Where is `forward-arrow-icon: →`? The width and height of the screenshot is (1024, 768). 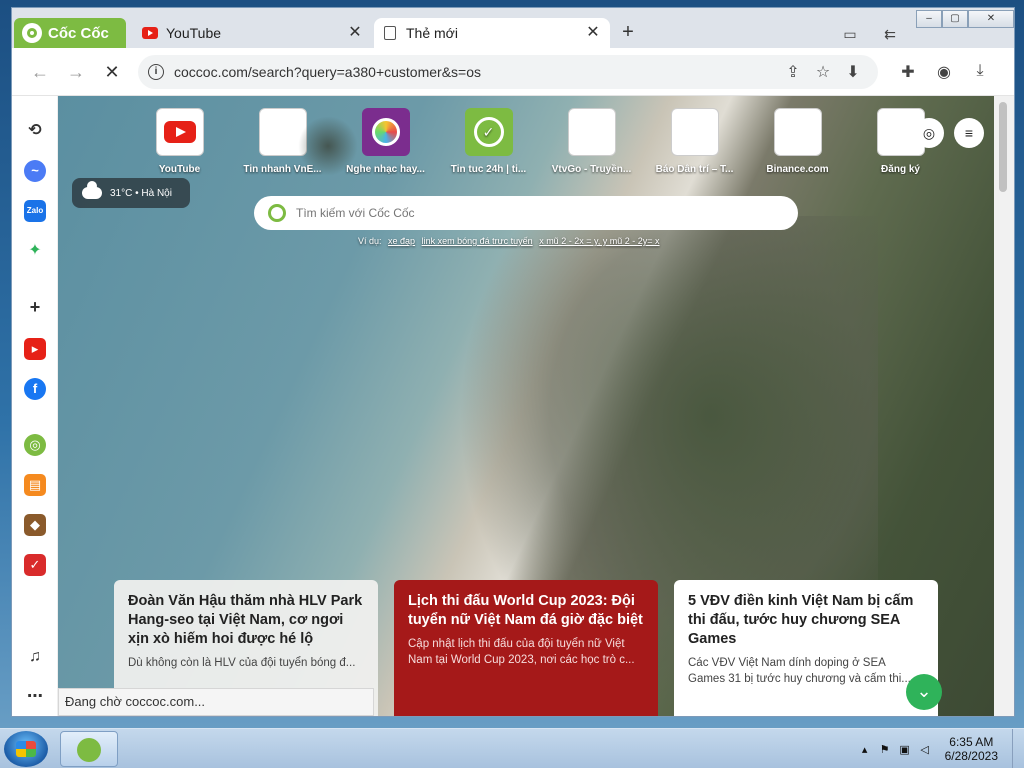
forward-arrow-icon: → is located at coordinates (76, 72).